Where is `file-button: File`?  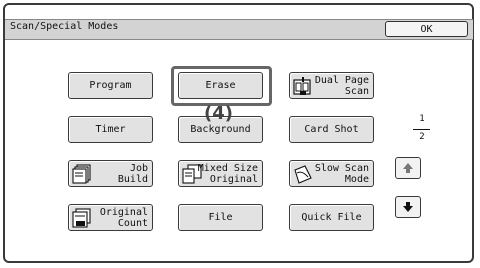
file-button: File is located at coordinates (220, 217).